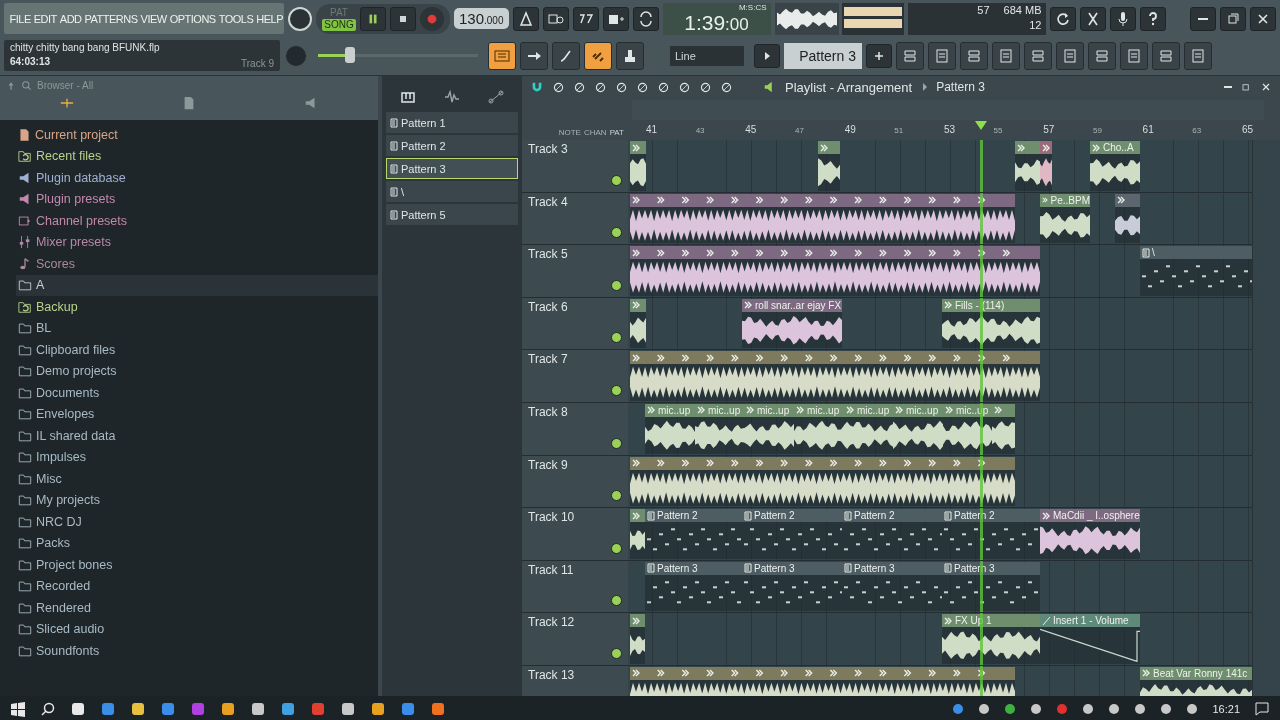 The height and width of the screenshot is (720, 1280). I want to click on browser-item: My projects, so click(197, 500).